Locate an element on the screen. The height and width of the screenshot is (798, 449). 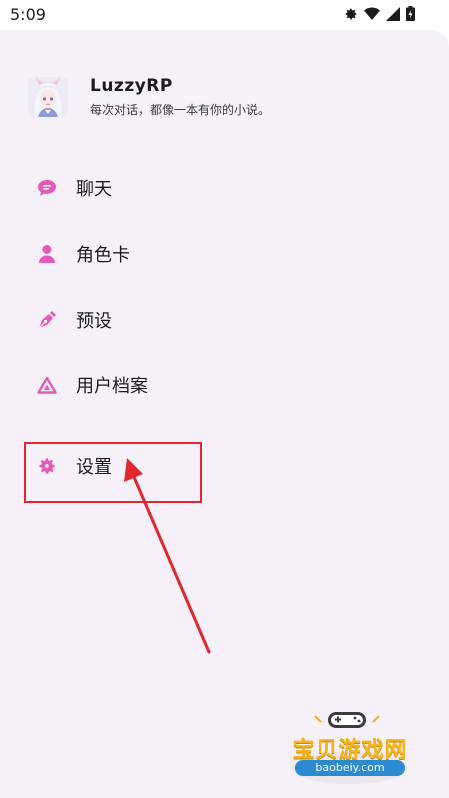
settings-gear-icon is located at coordinates (351, 15).